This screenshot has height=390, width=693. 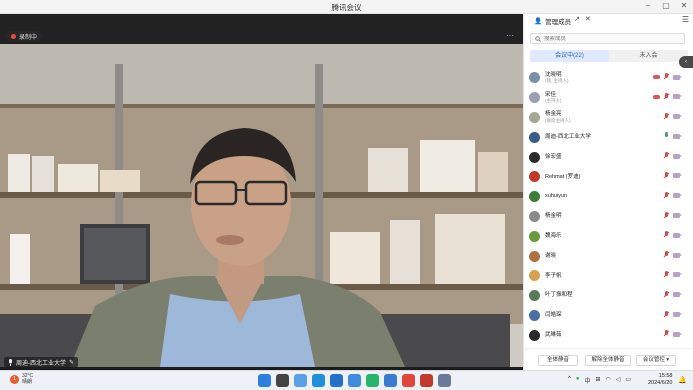 What do you see at coordinates (608, 360) in the screenshot?
I see `unmute-all-button: 解除全体静音` at bounding box center [608, 360].